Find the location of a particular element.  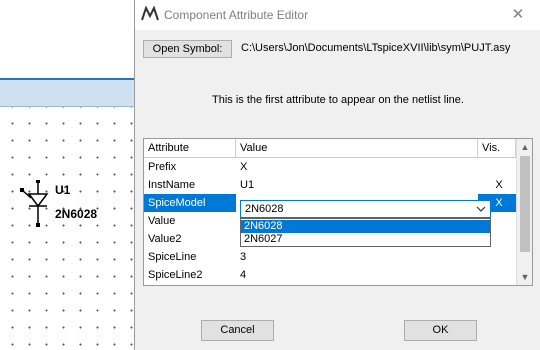

component-ref-label: U1 is located at coordinates (62, 190).